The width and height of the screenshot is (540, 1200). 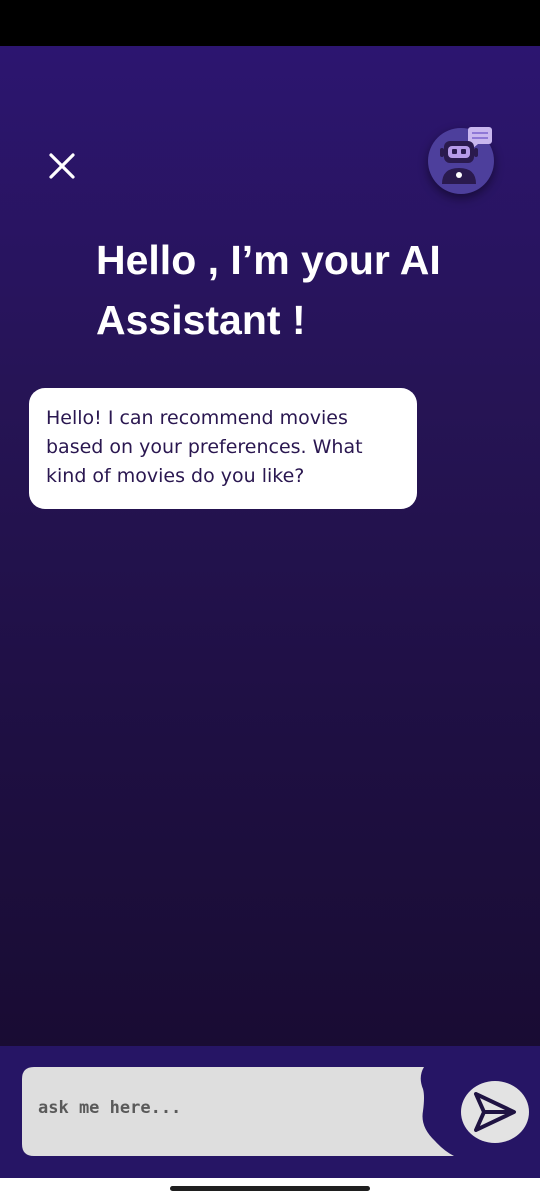 What do you see at coordinates (270, 23) in the screenshot?
I see `status-bar` at bounding box center [270, 23].